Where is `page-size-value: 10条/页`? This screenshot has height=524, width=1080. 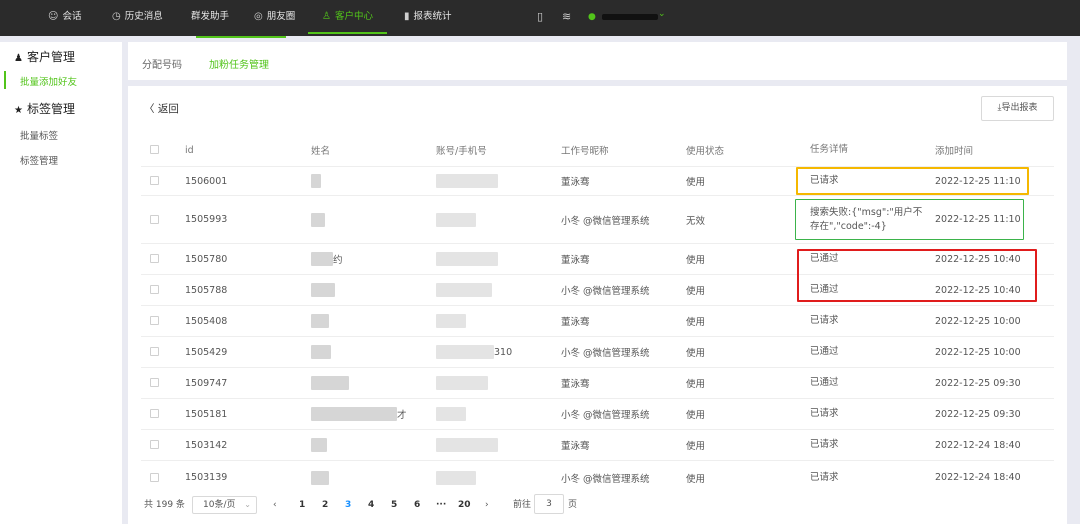 page-size-value: 10条/页 is located at coordinates (219, 505).